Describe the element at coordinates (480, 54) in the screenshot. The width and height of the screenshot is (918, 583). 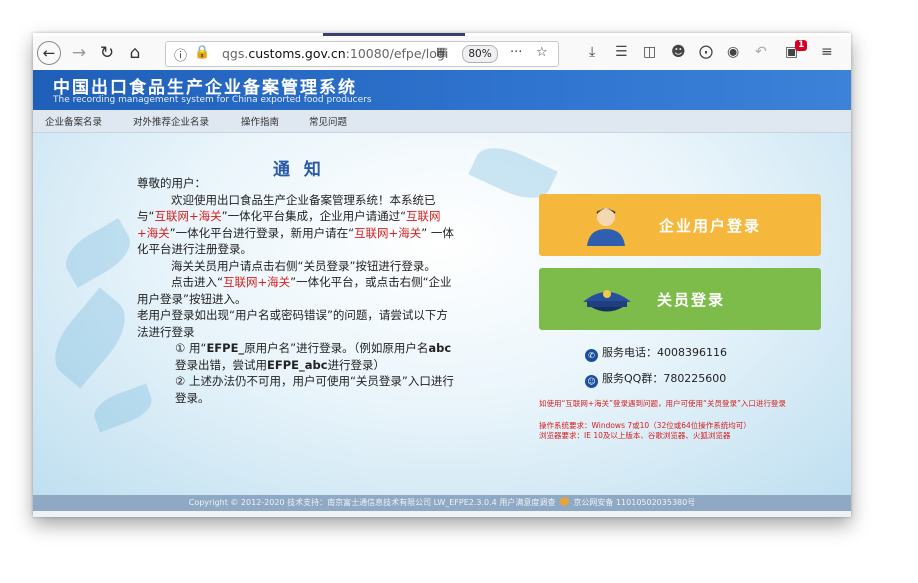
I see `zoom-indicator: 80%` at that location.